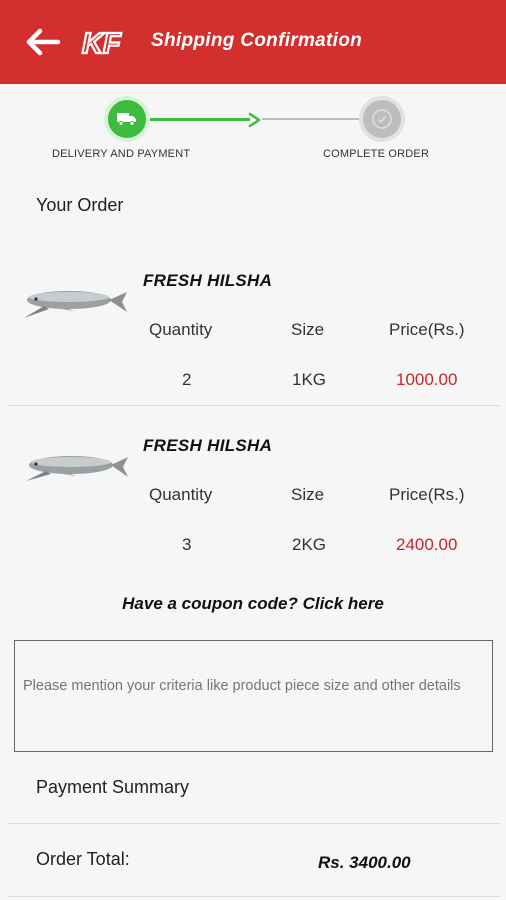 The height and width of the screenshot is (900, 506). Describe the element at coordinates (254, 896) in the screenshot. I see `total-divider` at that location.